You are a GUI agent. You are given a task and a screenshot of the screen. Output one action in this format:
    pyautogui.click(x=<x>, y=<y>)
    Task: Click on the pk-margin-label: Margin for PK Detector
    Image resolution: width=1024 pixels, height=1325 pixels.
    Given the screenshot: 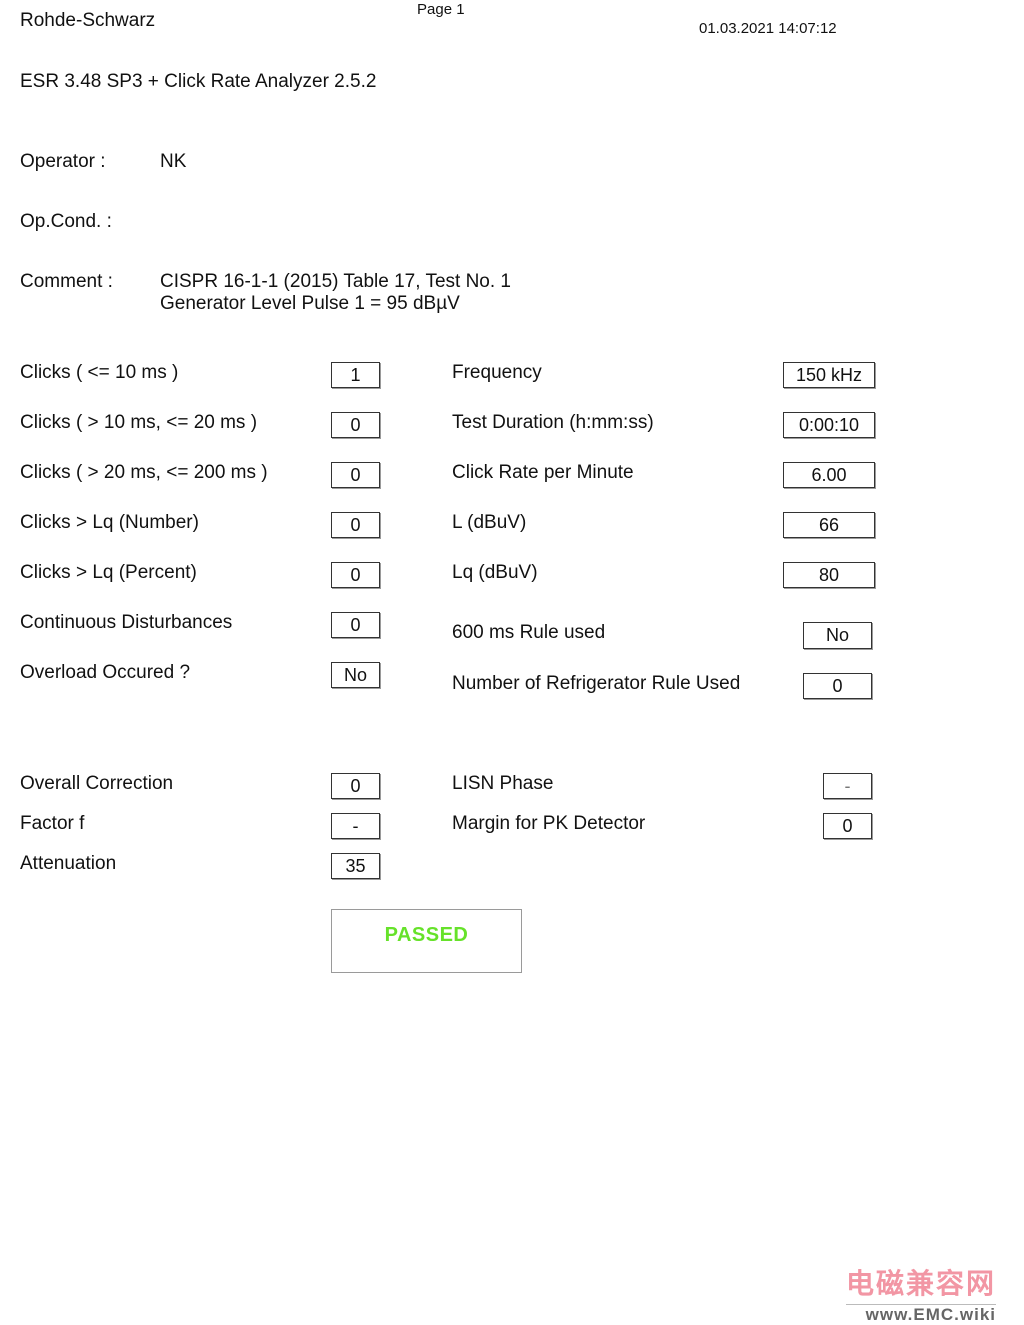 What is the action you would take?
    pyautogui.click(x=549, y=823)
    